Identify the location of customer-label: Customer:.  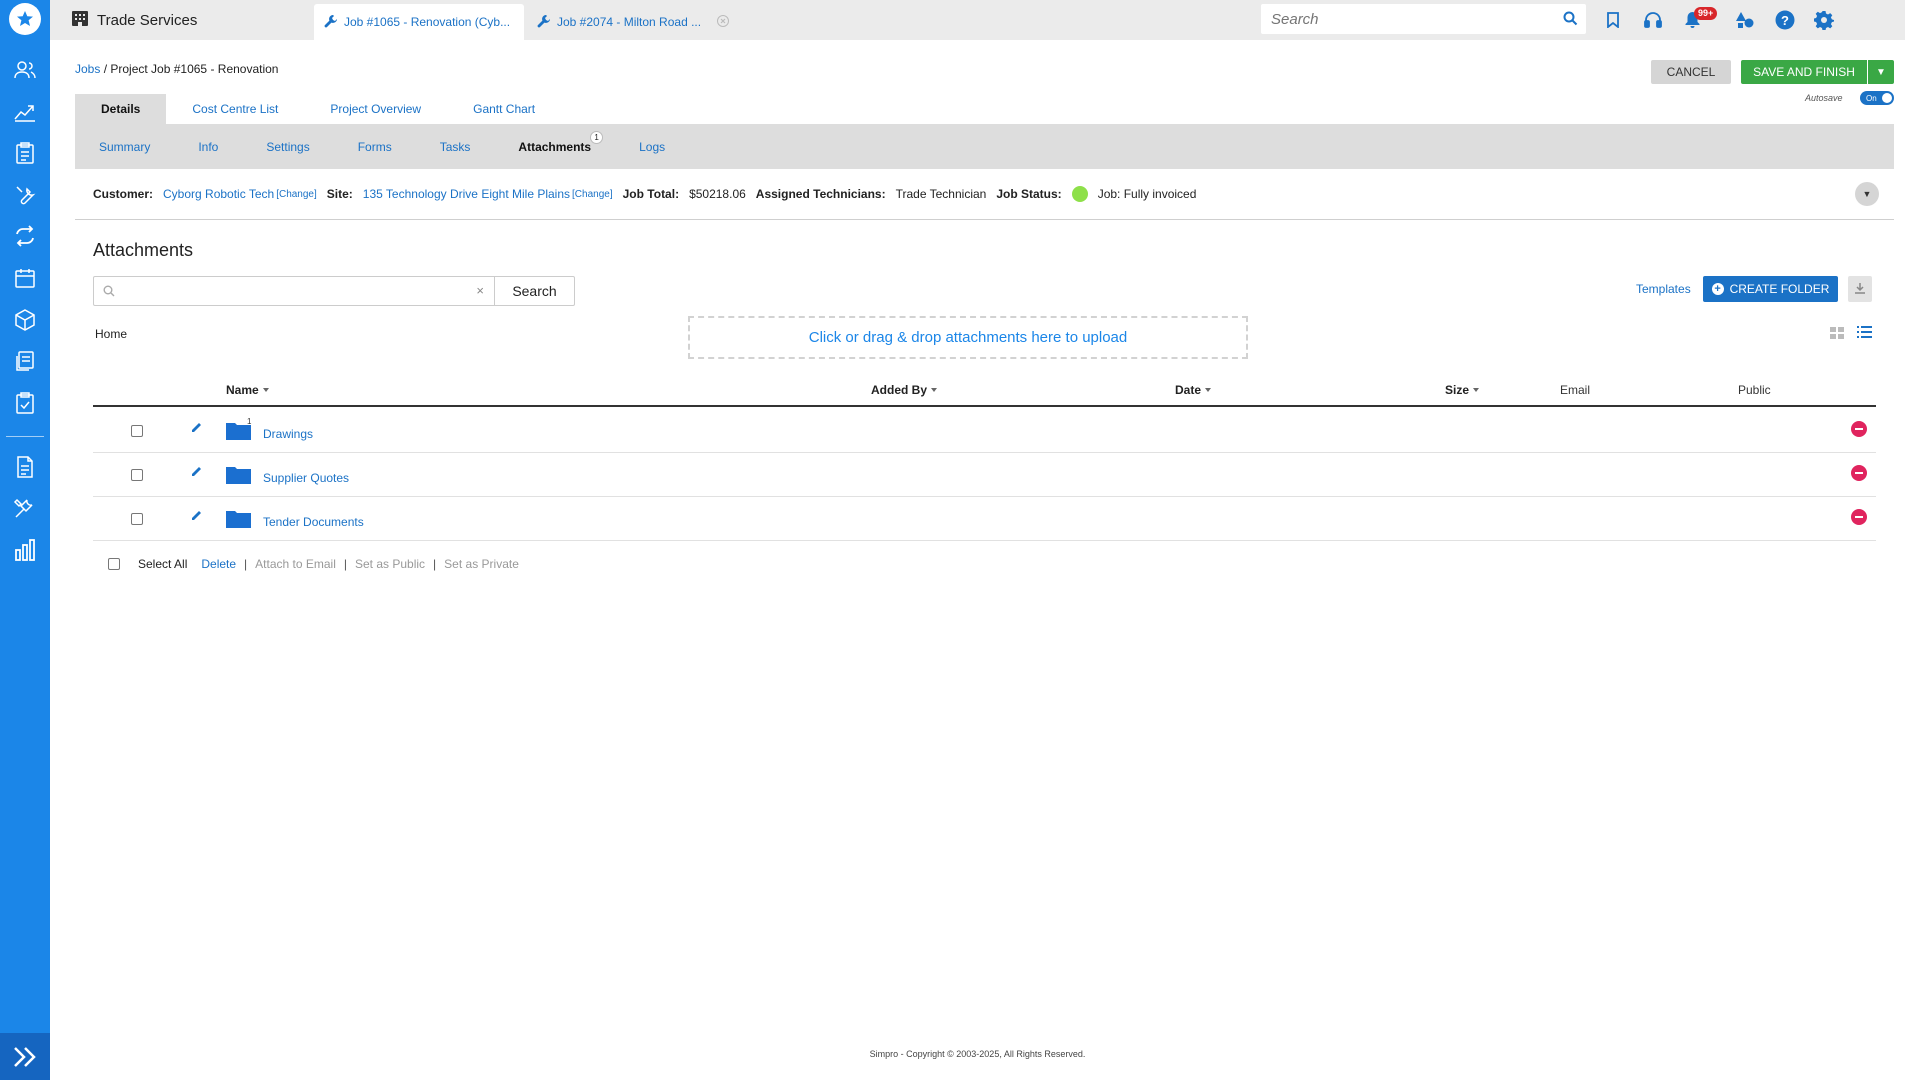
(123, 194).